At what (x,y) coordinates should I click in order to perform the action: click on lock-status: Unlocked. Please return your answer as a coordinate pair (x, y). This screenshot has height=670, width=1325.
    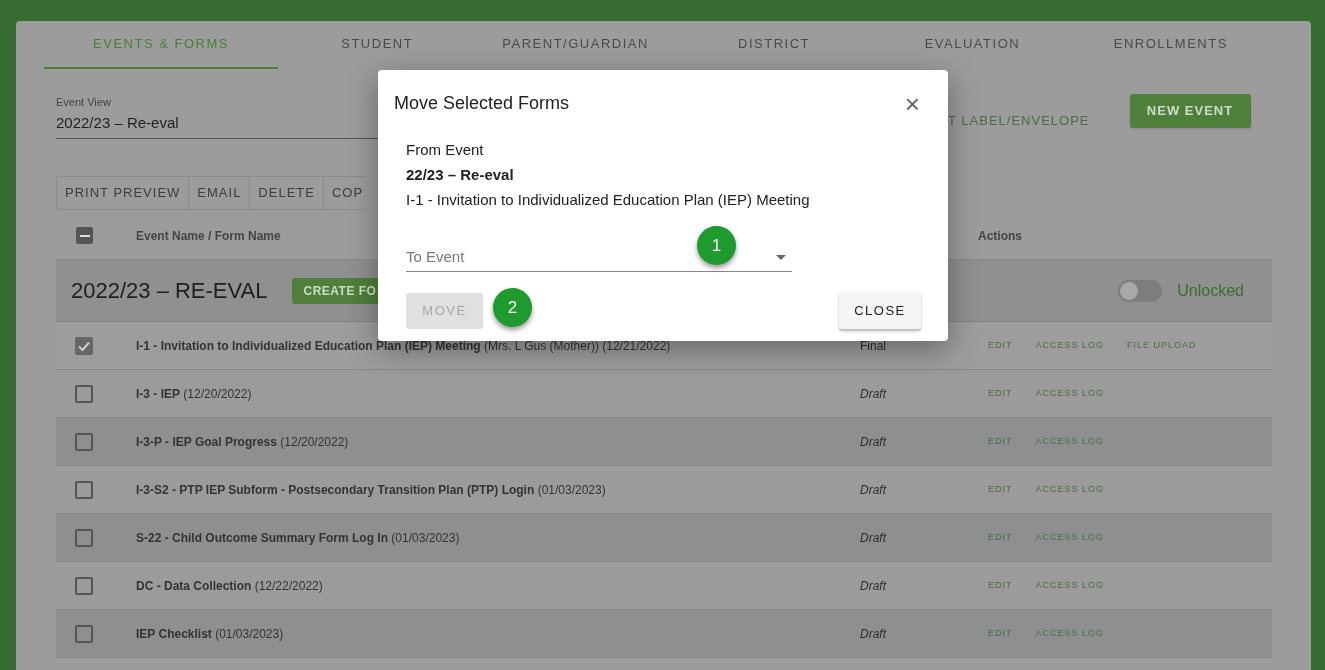
    Looking at the image, I should click on (1210, 290).